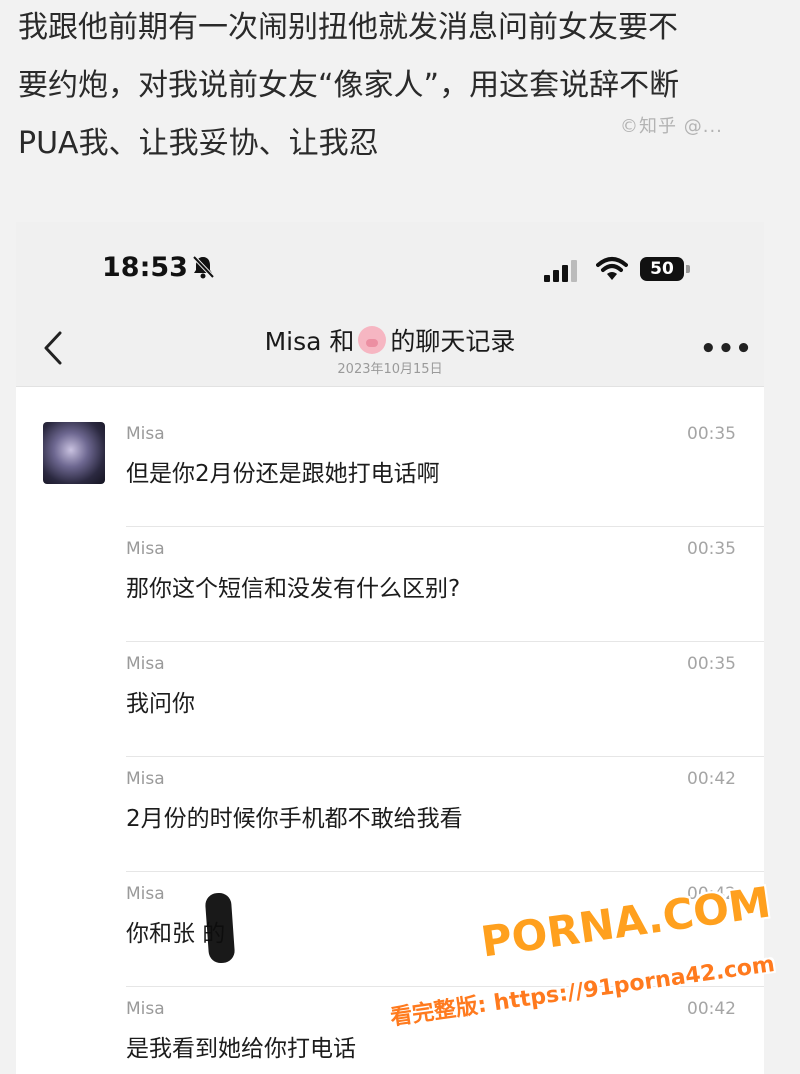 This screenshot has height=1074, width=800. What do you see at coordinates (348, 27) in the screenshot?
I see `caption-line: 我跟他前期有一次闹别扭他就发消息问前女友要不` at bounding box center [348, 27].